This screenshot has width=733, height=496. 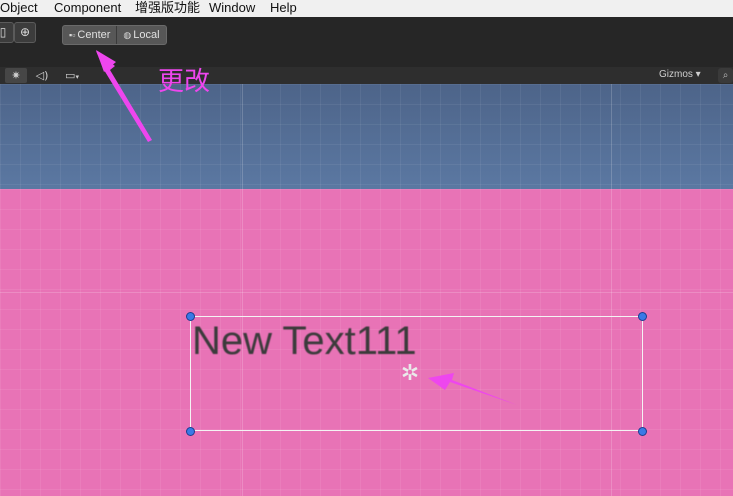 I want to click on arrow-to-pivot-gizmo, so click(x=472, y=389).